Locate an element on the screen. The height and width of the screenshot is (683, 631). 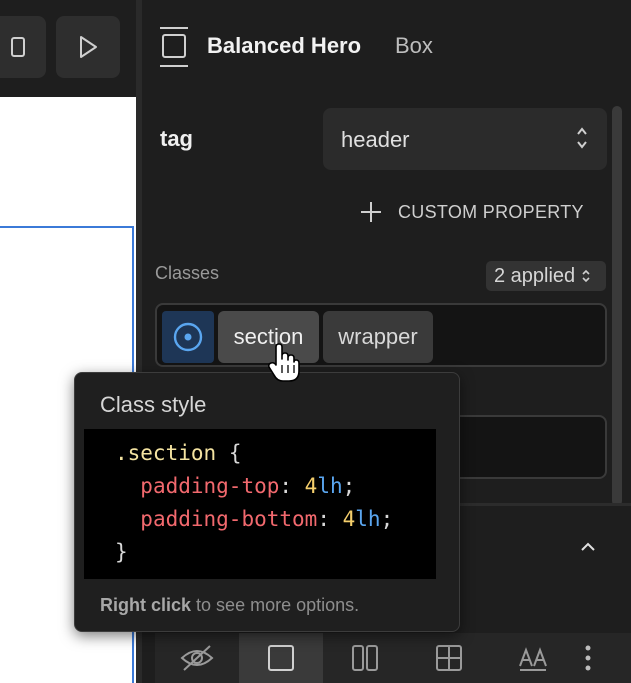
square-icon is located at coordinates (281, 658).